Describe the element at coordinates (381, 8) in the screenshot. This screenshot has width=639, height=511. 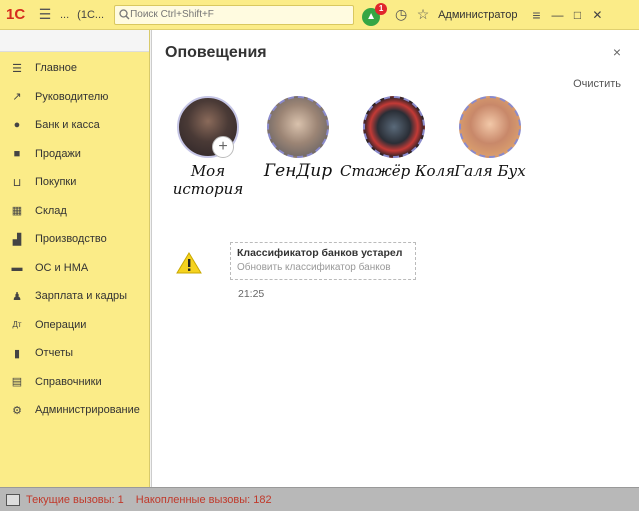
I see `notification-count-badge: 1` at that location.